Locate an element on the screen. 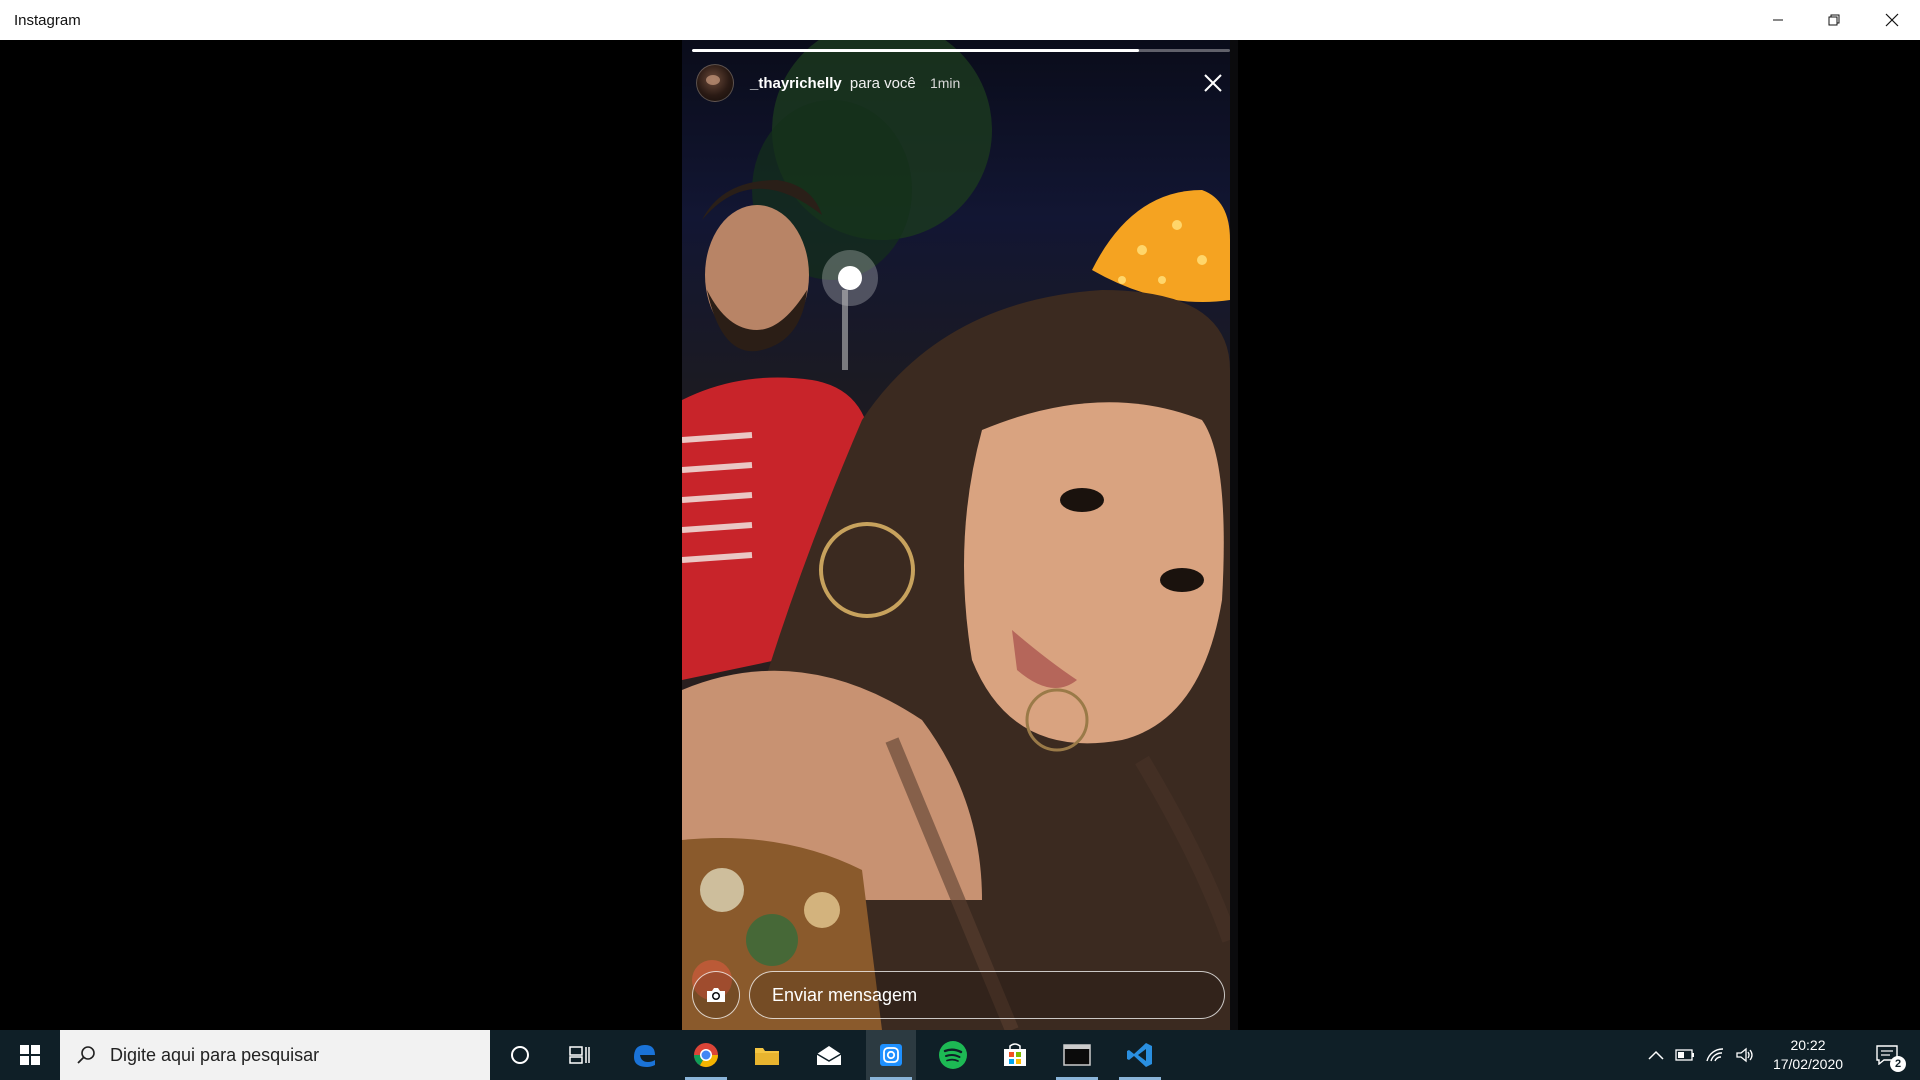  story-username: _thayrichelly is located at coordinates (796, 83).